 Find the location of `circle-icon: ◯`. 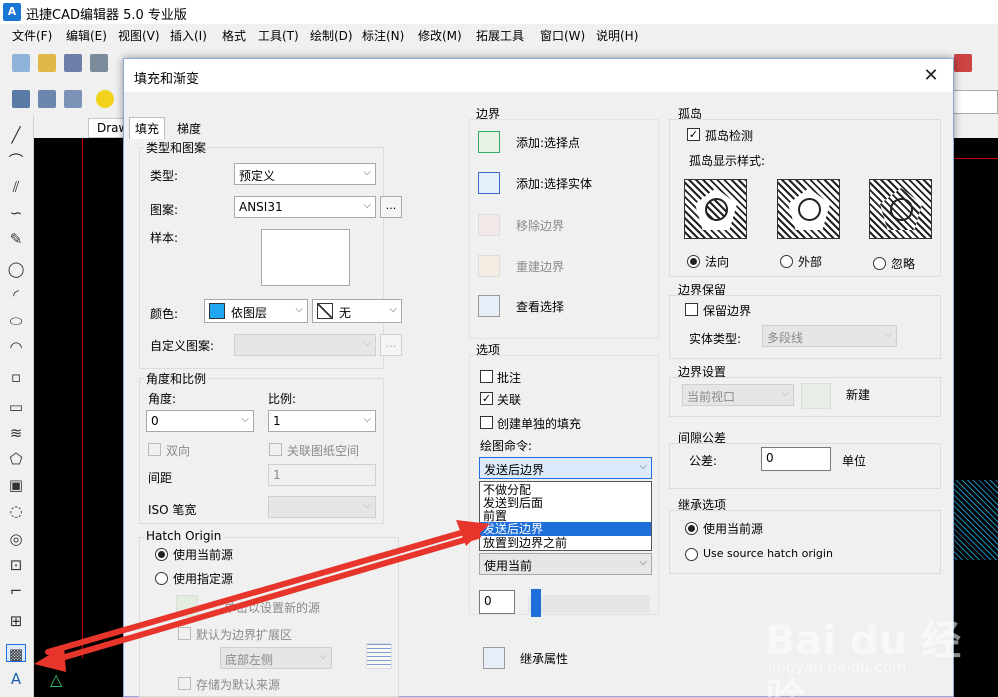

circle-icon: ◯ is located at coordinates (16, 269).